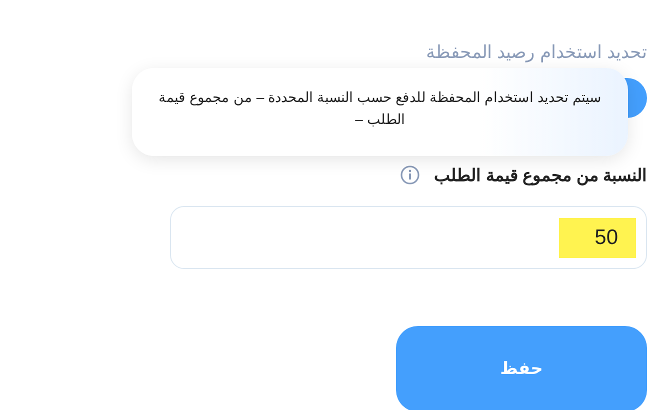  I want to click on field-label: النسبة من مجموع قيمة الطلب, so click(540, 175).